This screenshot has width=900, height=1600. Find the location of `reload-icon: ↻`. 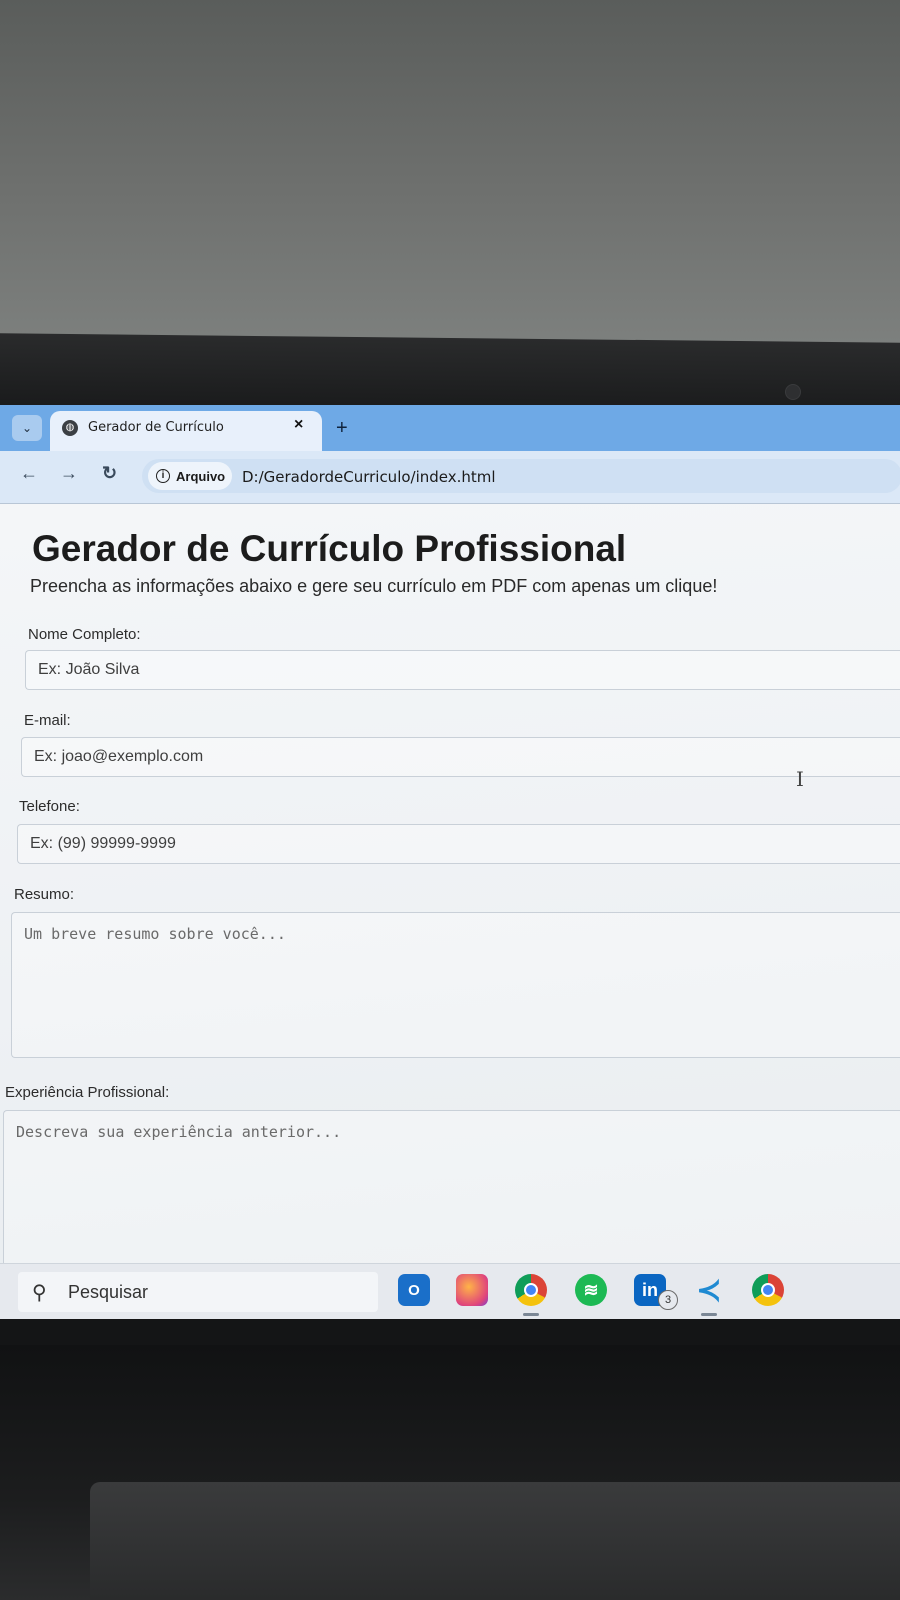

reload-icon: ↻ is located at coordinates (109, 473).